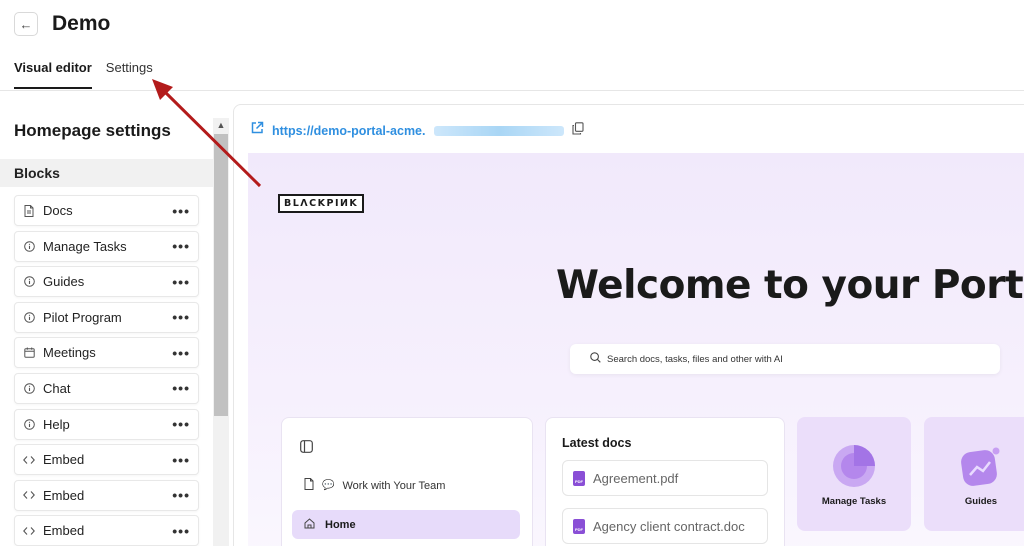 The width and height of the screenshot is (1024, 546). Describe the element at coordinates (981, 501) in the screenshot. I see `tile-label: Guides` at that location.